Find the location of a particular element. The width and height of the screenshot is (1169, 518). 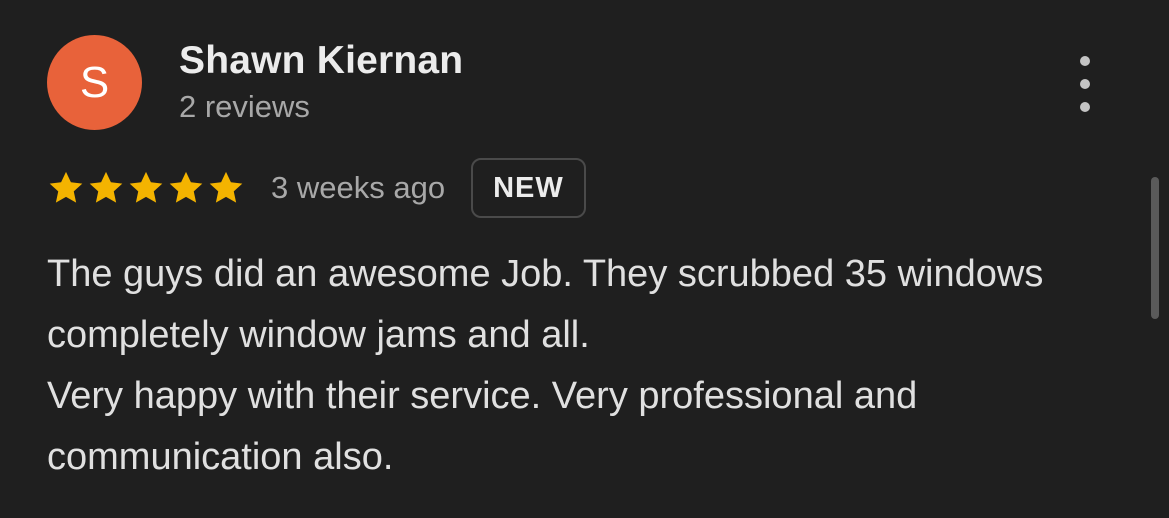

more-vert-icon is located at coordinates (1085, 61).